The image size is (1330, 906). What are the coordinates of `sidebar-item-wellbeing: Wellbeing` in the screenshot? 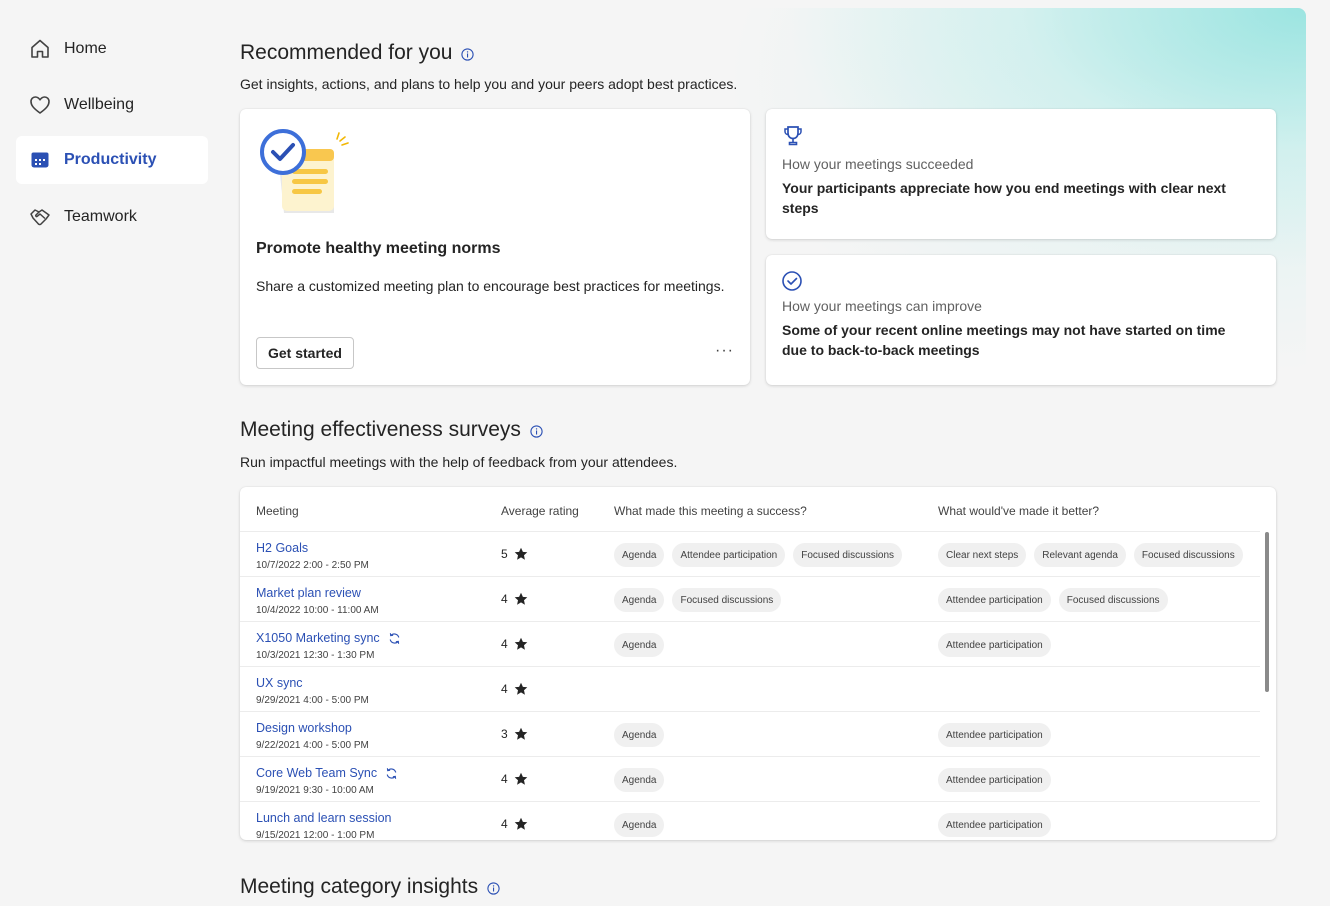 It's located at (112, 105).